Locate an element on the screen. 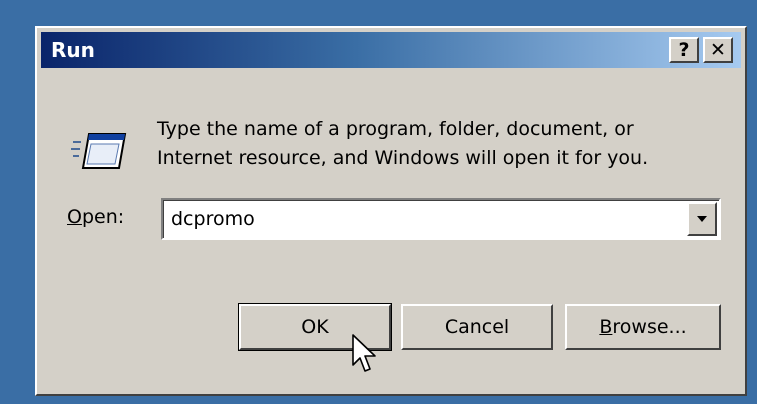 The image size is (757, 404). help-icon: ? is located at coordinates (684, 49).